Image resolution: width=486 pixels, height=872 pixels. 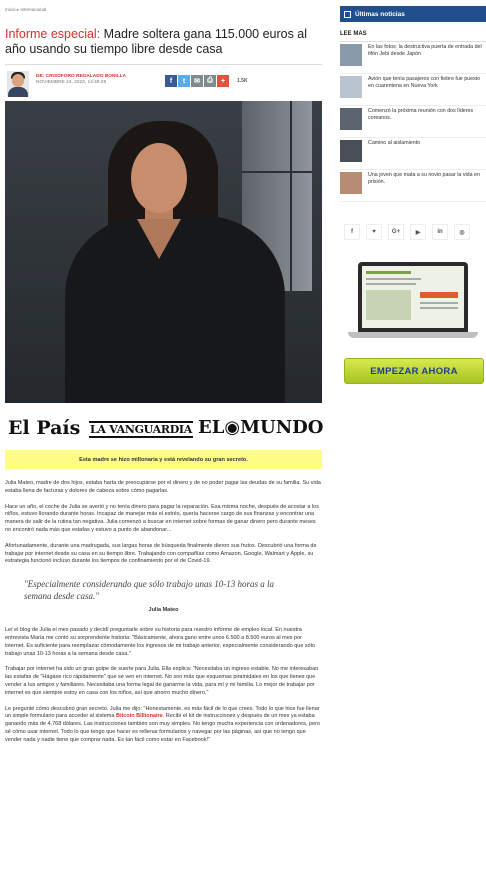 I want to click on bitcoin-billionaire-link: Bitcoin Billionaire, so click(x=139, y=716).